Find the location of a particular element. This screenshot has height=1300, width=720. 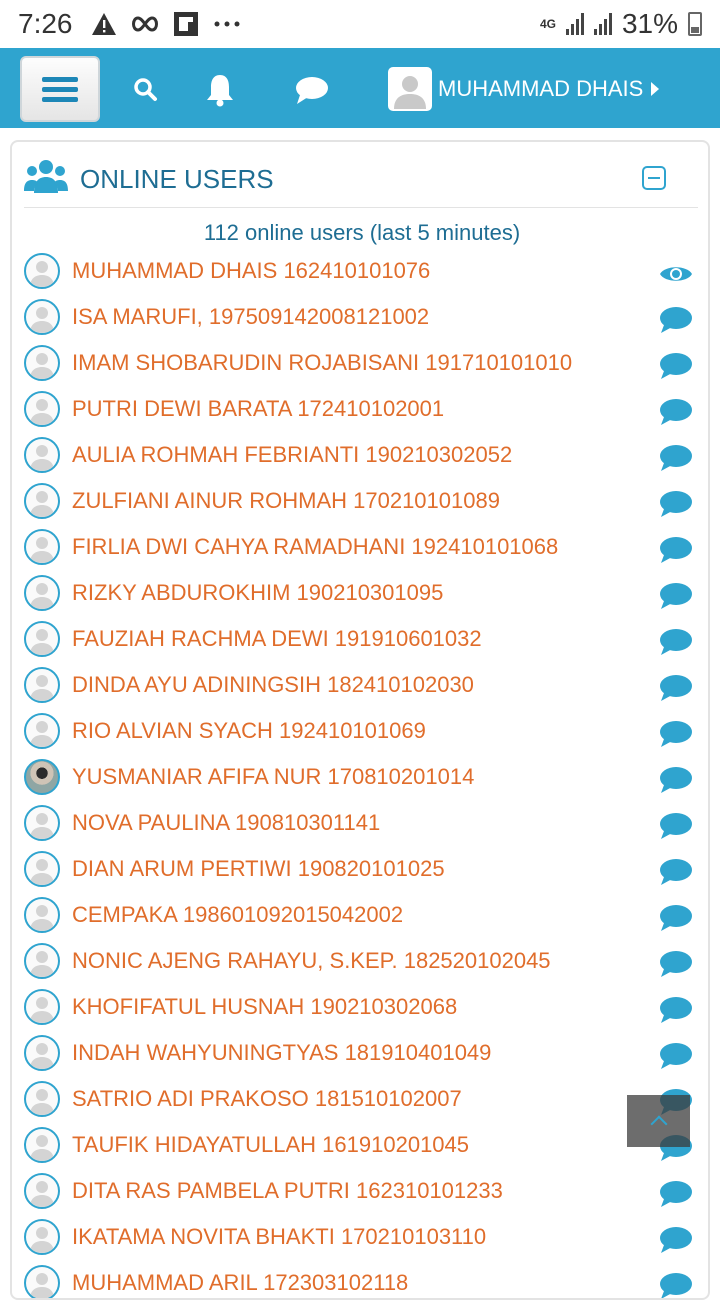

user-profile-link: SATRIO ADI PRAKOSO 181510102007 is located at coordinates (267, 1099).